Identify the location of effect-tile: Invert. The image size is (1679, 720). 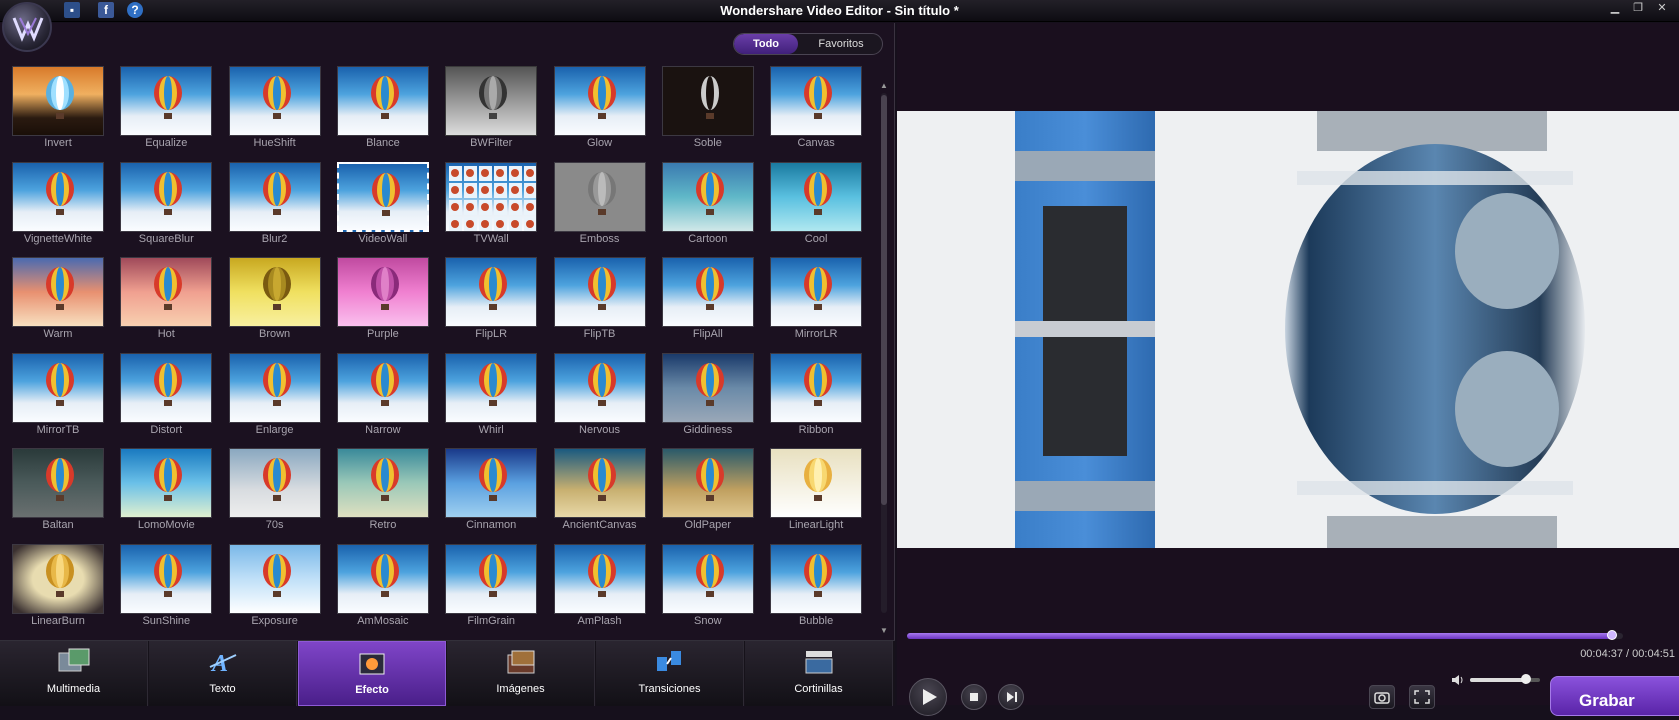
(58, 111).